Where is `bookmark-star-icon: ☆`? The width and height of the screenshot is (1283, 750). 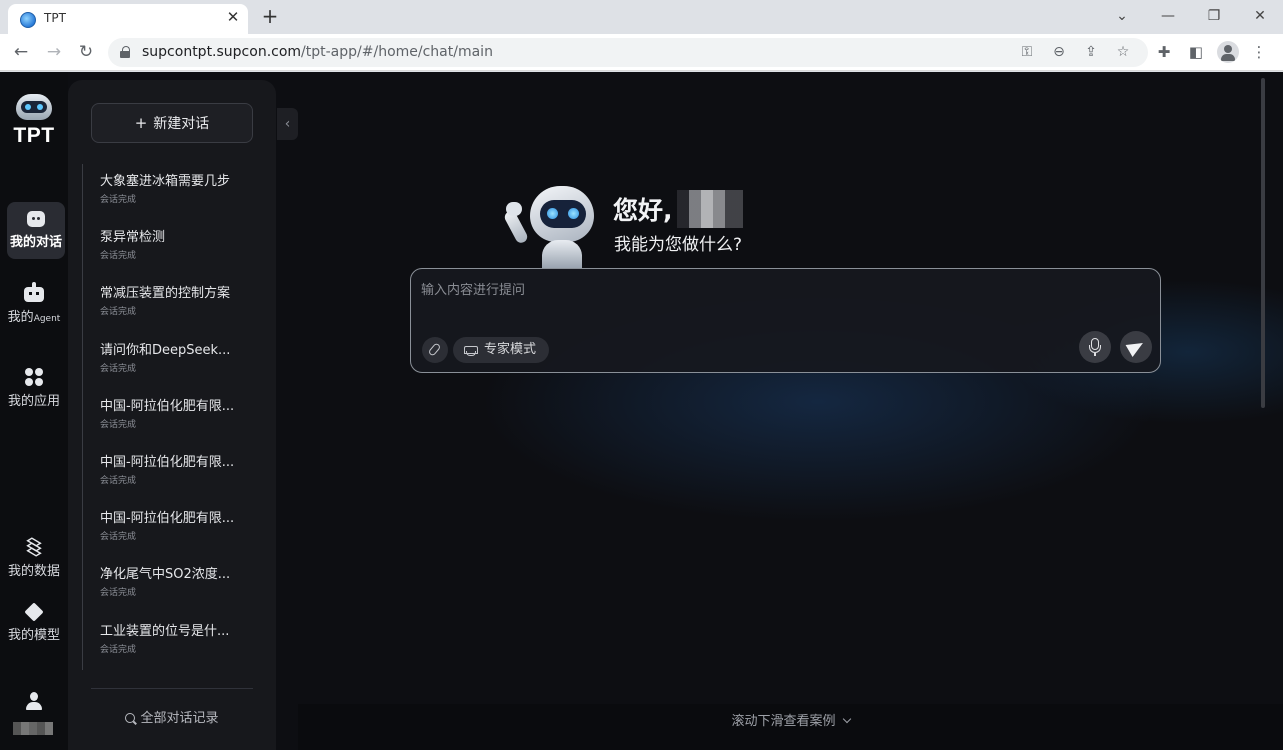 bookmark-star-icon: ☆ is located at coordinates (1123, 52).